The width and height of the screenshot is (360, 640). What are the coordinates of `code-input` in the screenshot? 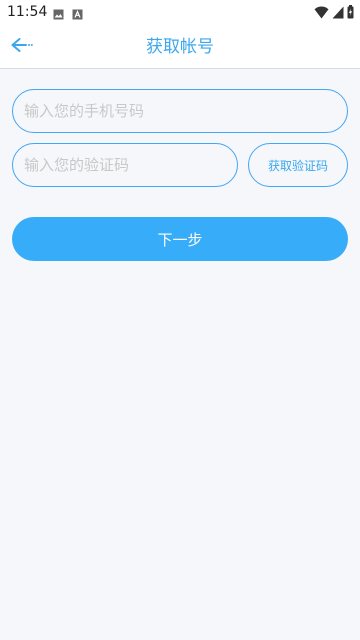 It's located at (124, 165).